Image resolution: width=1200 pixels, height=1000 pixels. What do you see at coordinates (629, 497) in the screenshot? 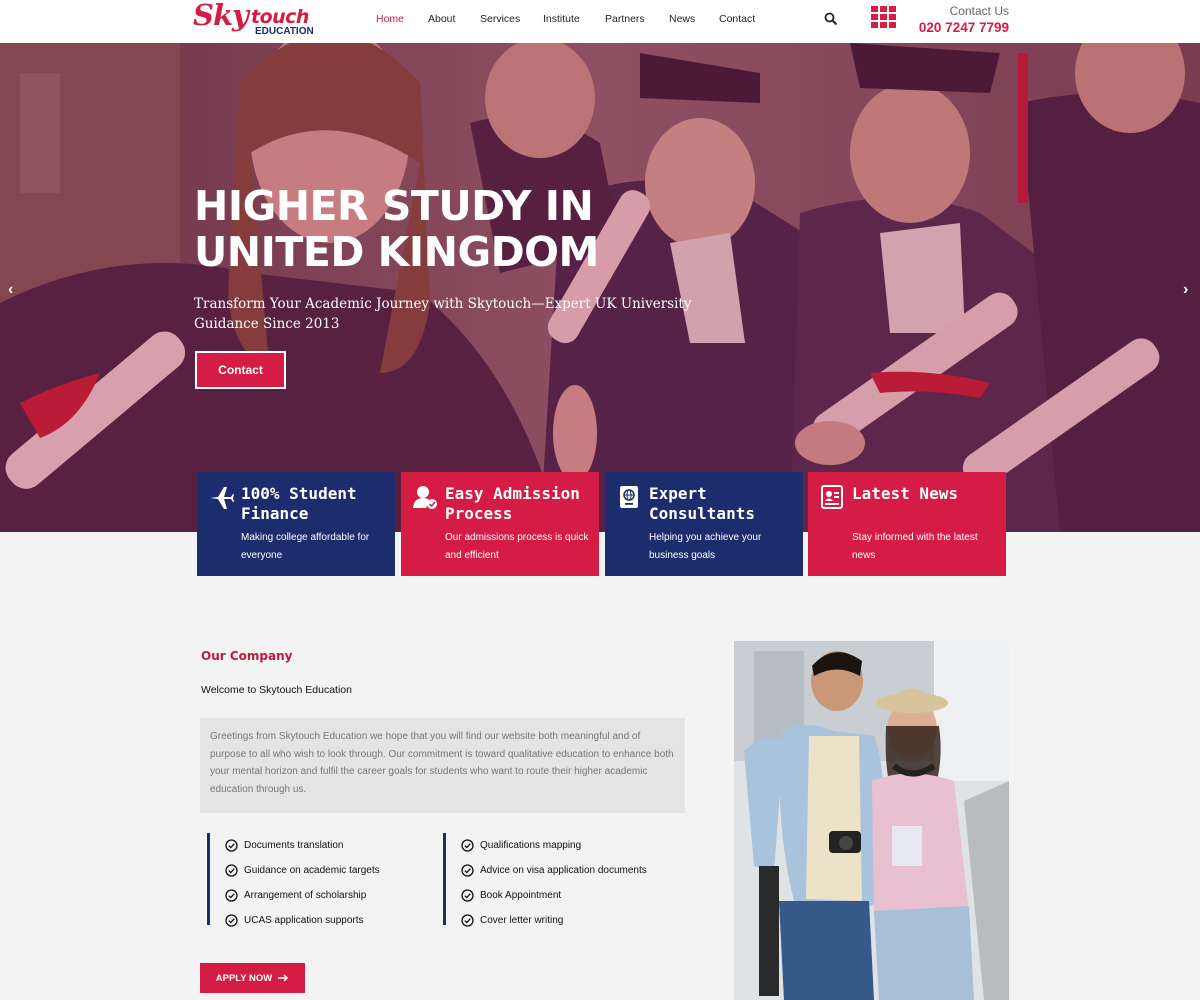
I see `passport-globe-icon` at bounding box center [629, 497].